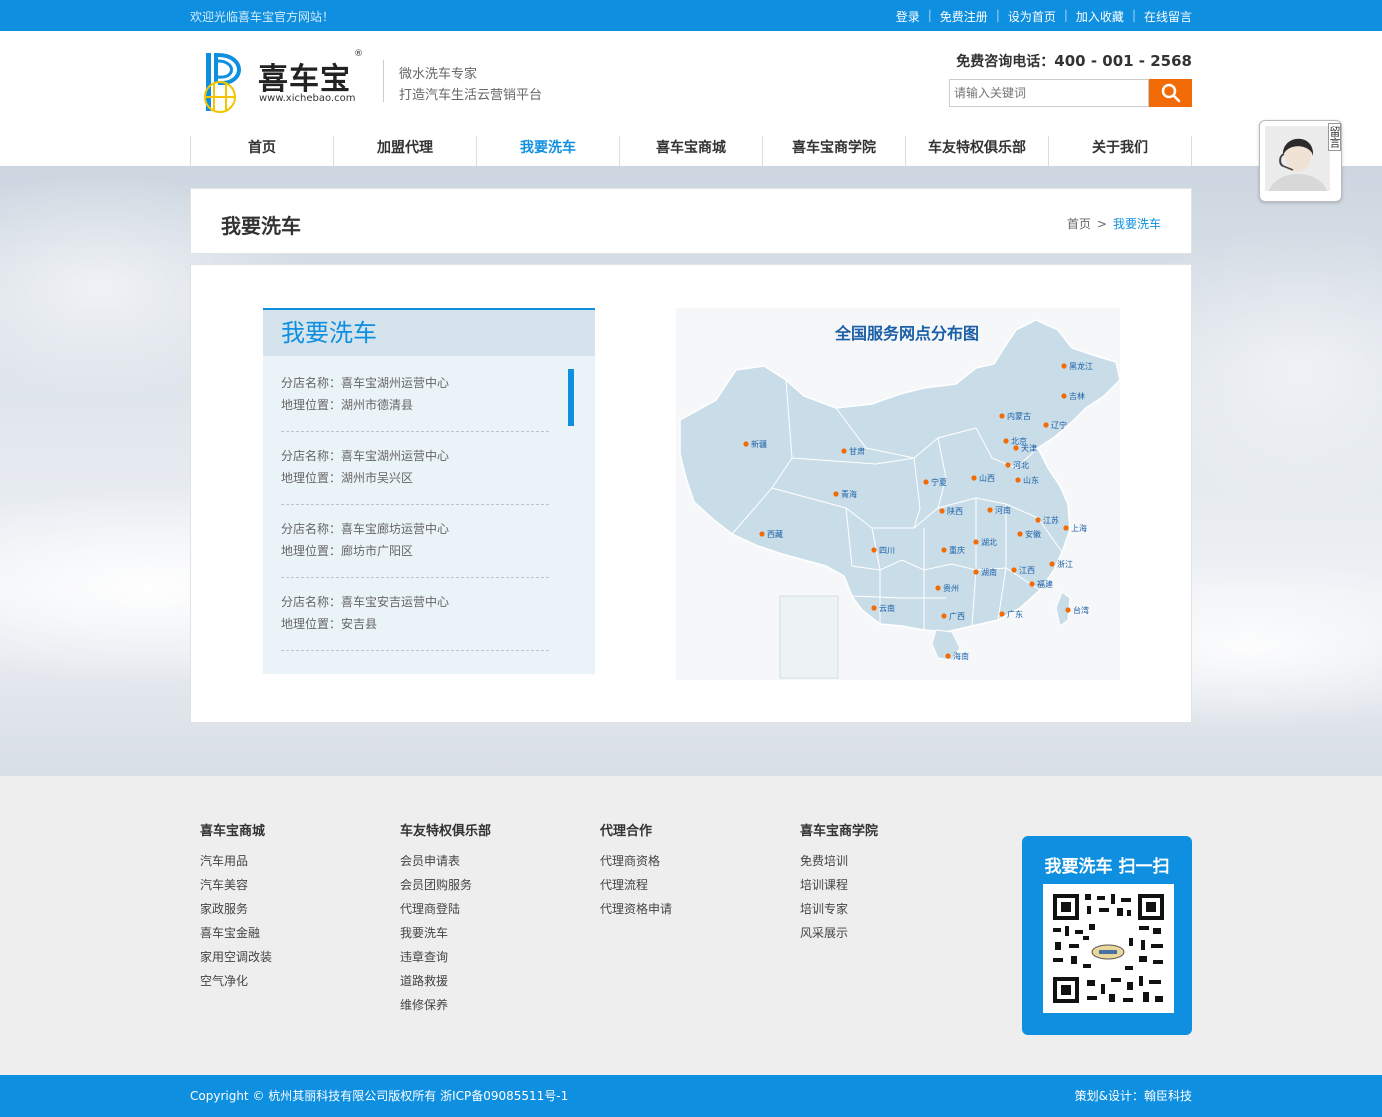  What do you see at coordinates (365, 529) in the screenshot?
I see `store-name: 分店名称：喜车宝廊坊运营中心` at bounding box center [365, 529].